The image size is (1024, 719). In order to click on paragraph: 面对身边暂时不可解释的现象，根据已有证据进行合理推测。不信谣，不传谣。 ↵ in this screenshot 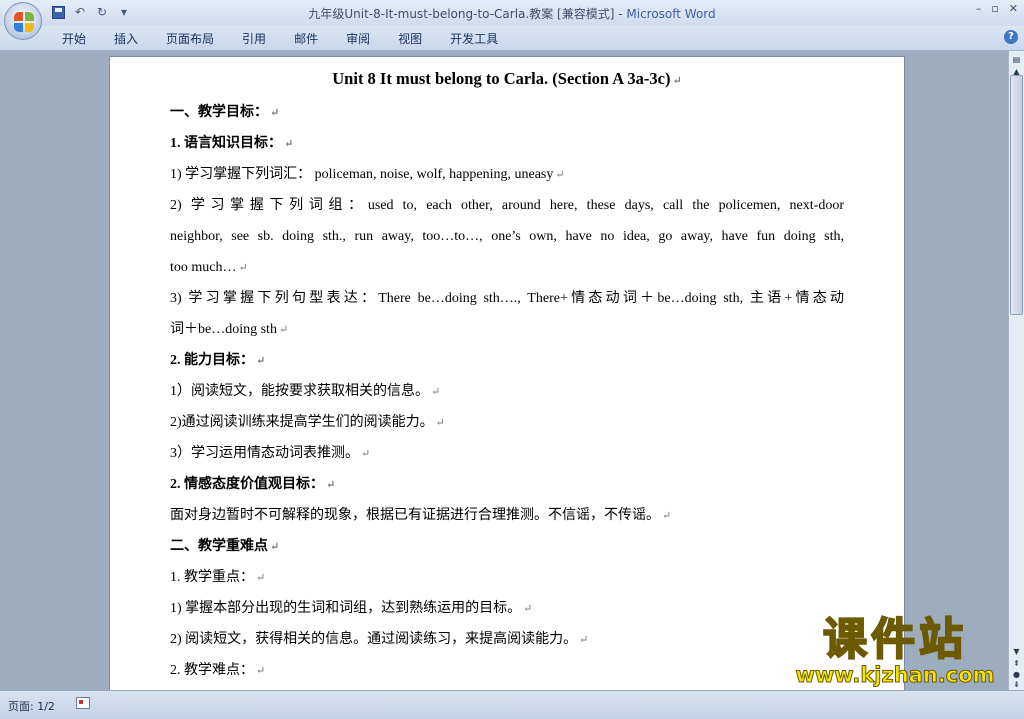, I will do `click(421, 515)`.